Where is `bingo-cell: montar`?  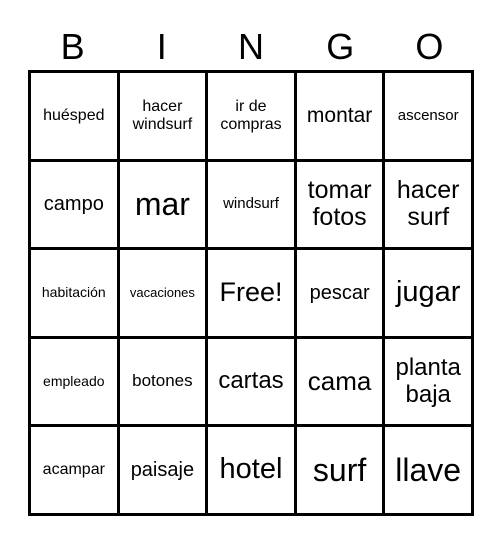 bingo-cell: montar is located at coordinates (339, 116).